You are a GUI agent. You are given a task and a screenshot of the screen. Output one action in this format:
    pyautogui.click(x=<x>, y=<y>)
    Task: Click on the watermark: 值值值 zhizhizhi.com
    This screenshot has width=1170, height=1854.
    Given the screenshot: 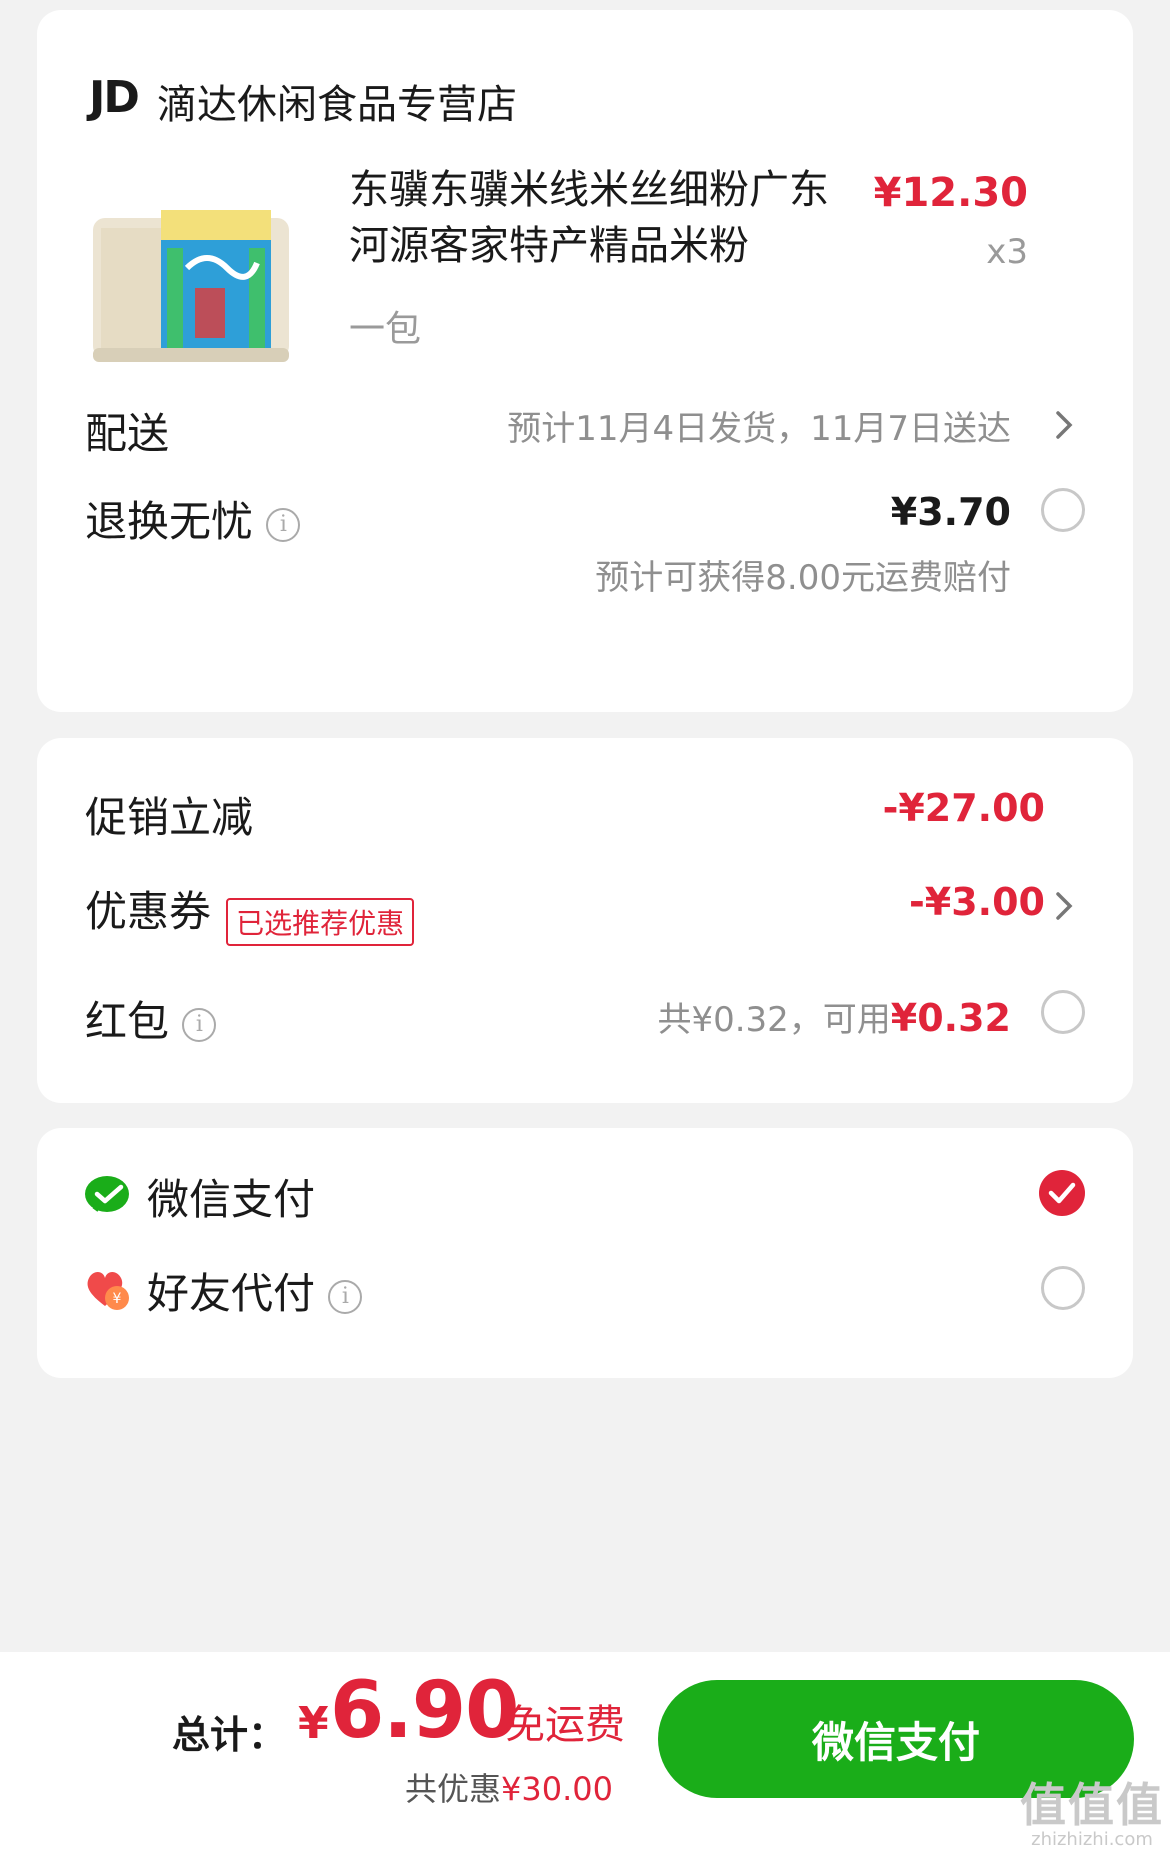 What is the action you would take?
    pyautogui.click(x=1092, y=1815)
    